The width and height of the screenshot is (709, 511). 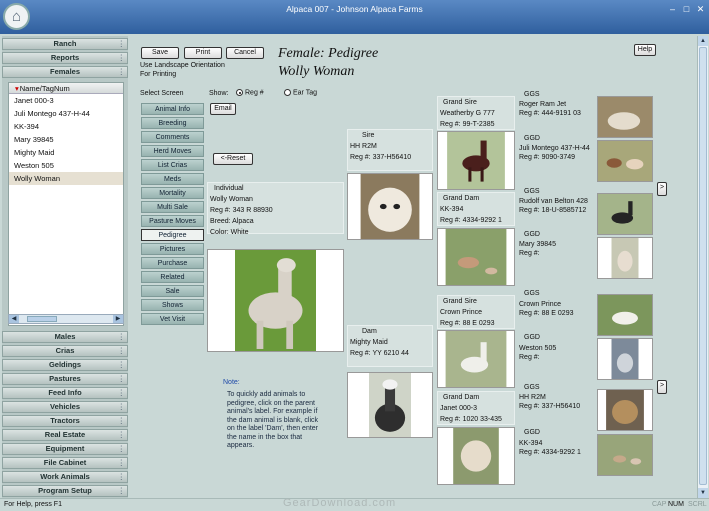 I want to click on sidebar-item-vehicles: Vehicles ⋮, so click(x=65, y=407).